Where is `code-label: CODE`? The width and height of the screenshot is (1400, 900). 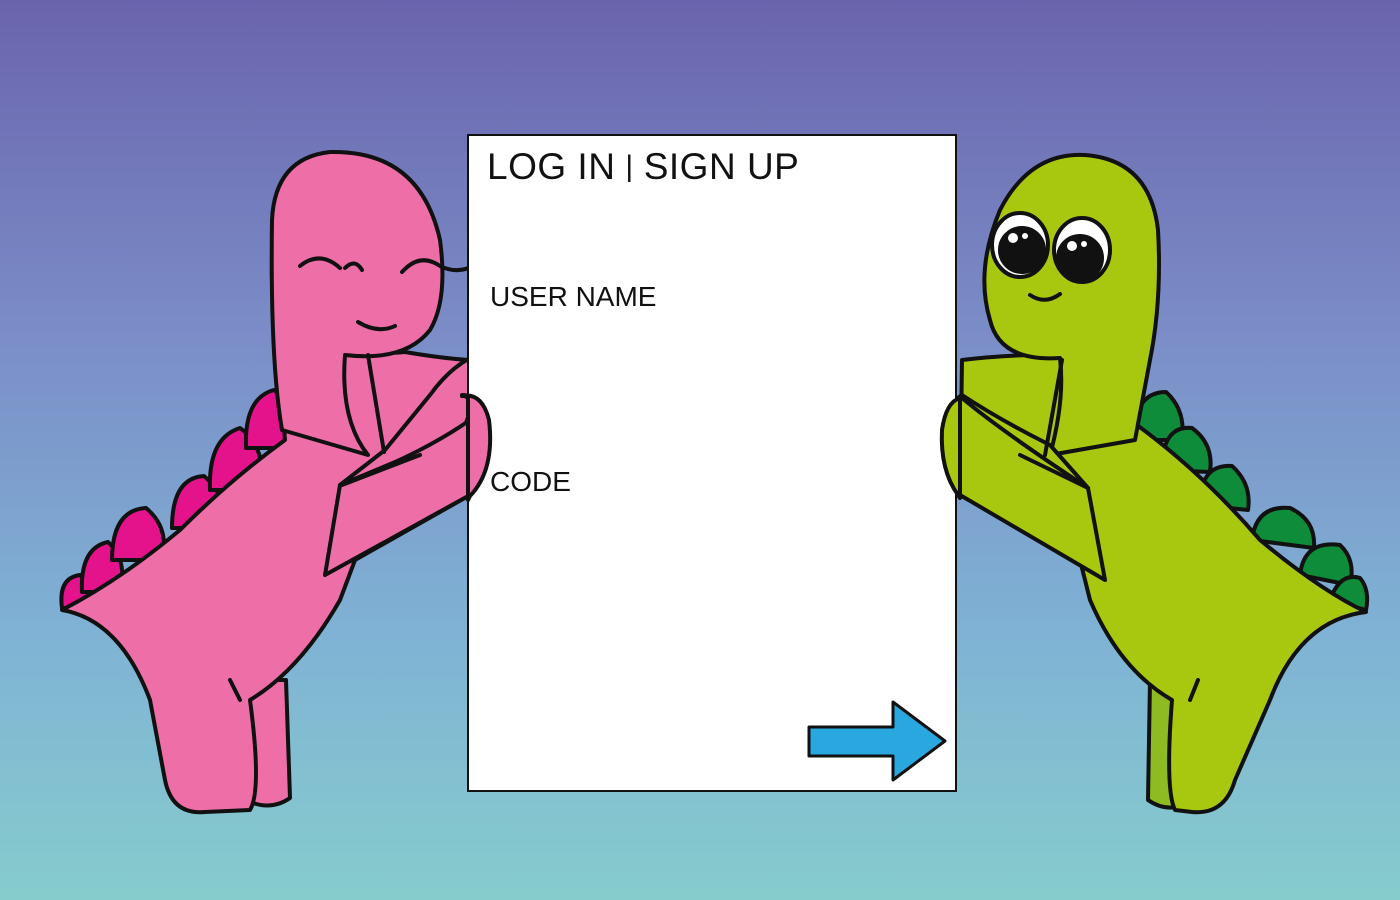 code-label: CODE is located at coordinates (530, 481).